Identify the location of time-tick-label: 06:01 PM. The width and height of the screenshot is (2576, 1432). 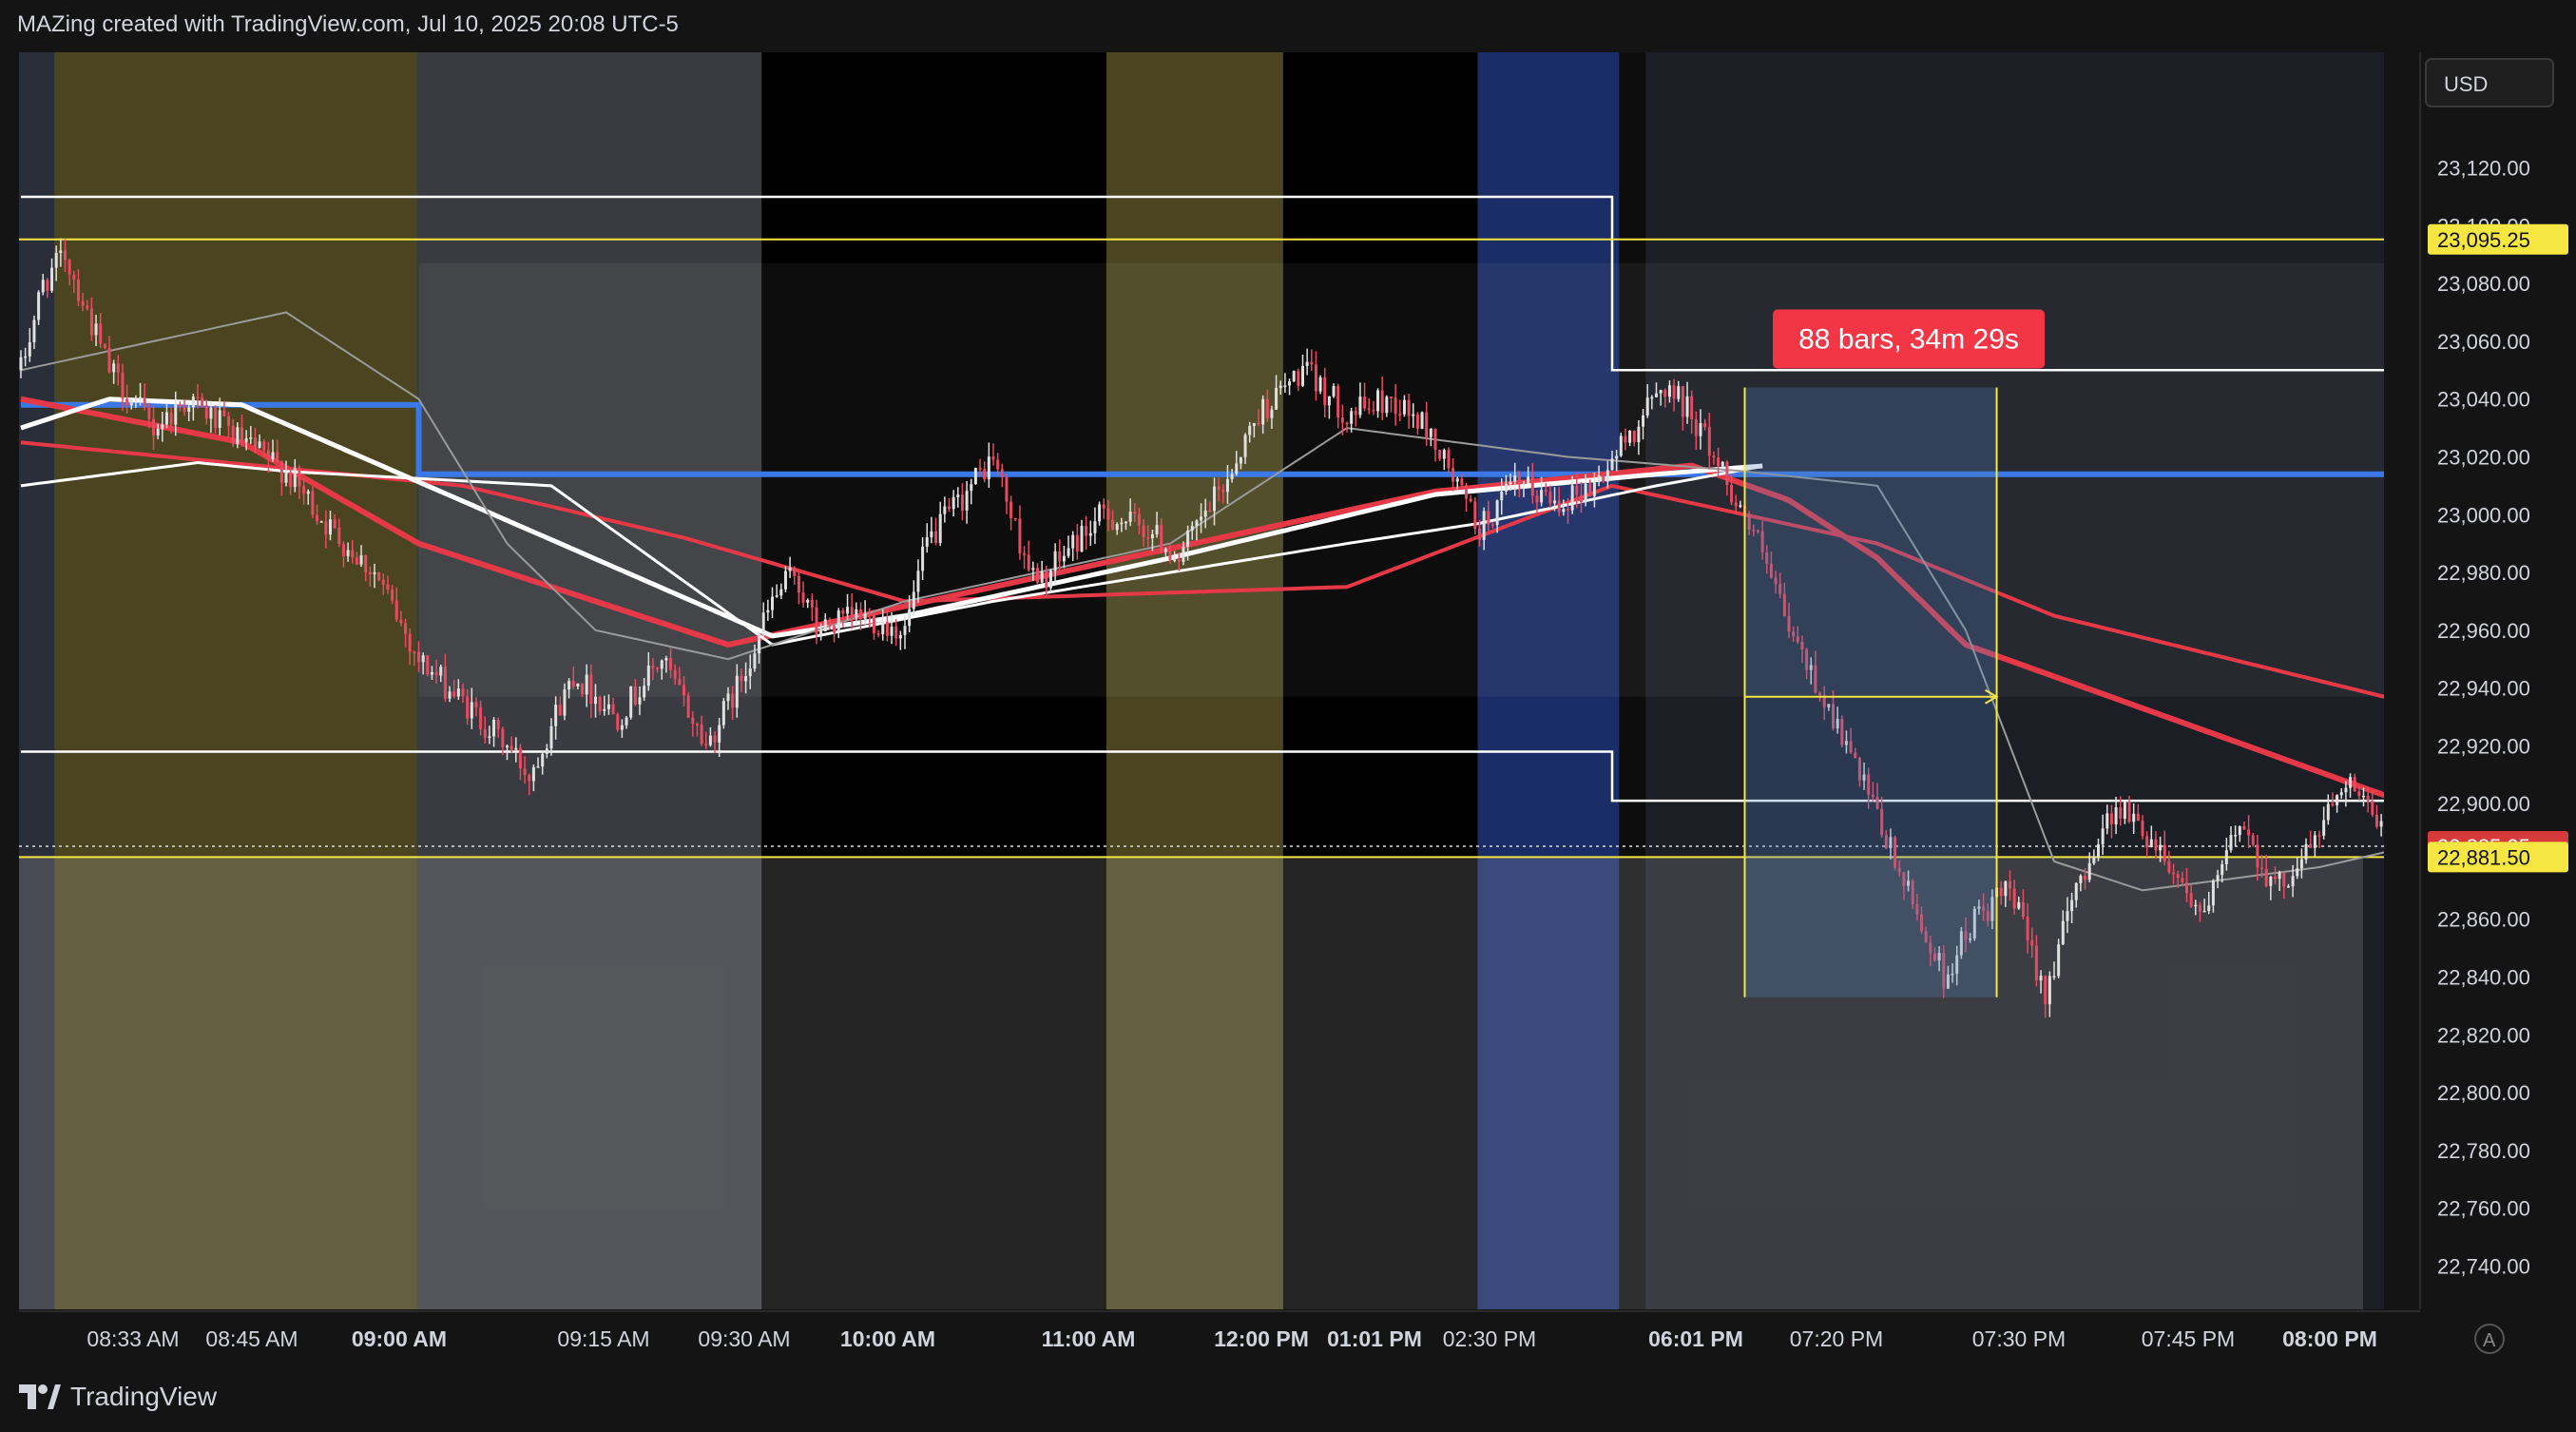
(1696, 1338).